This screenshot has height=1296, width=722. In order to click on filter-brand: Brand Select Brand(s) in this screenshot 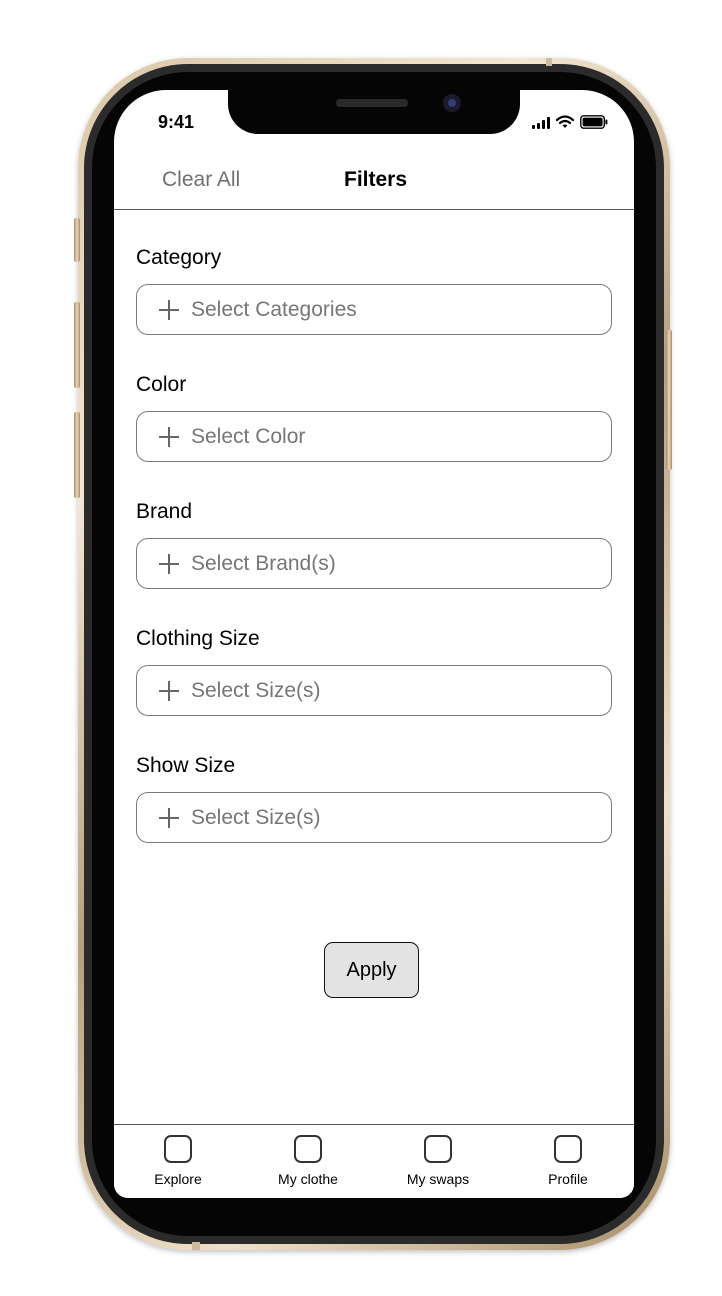, I will do `click(375, 543)`.